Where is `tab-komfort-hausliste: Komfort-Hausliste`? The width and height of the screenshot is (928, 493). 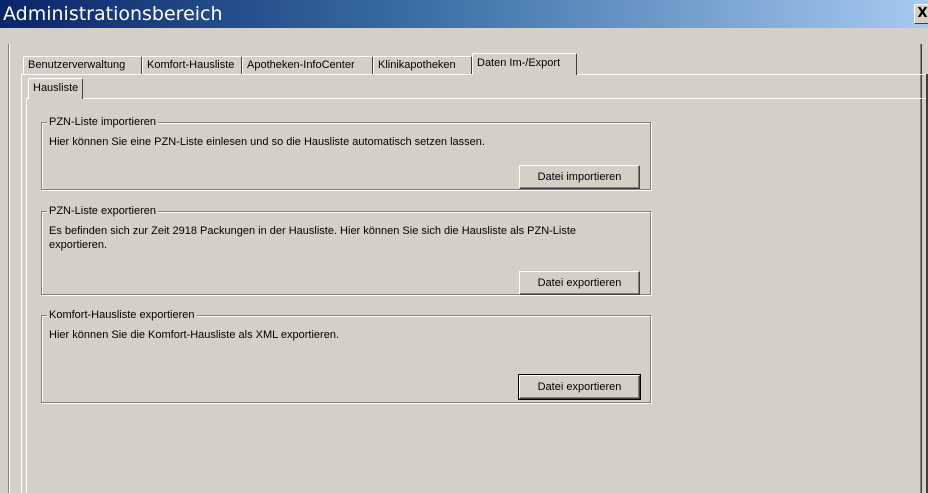 tab-komfort-hausliste: Komfort-Hausliste is located at coordinates (192, 65).